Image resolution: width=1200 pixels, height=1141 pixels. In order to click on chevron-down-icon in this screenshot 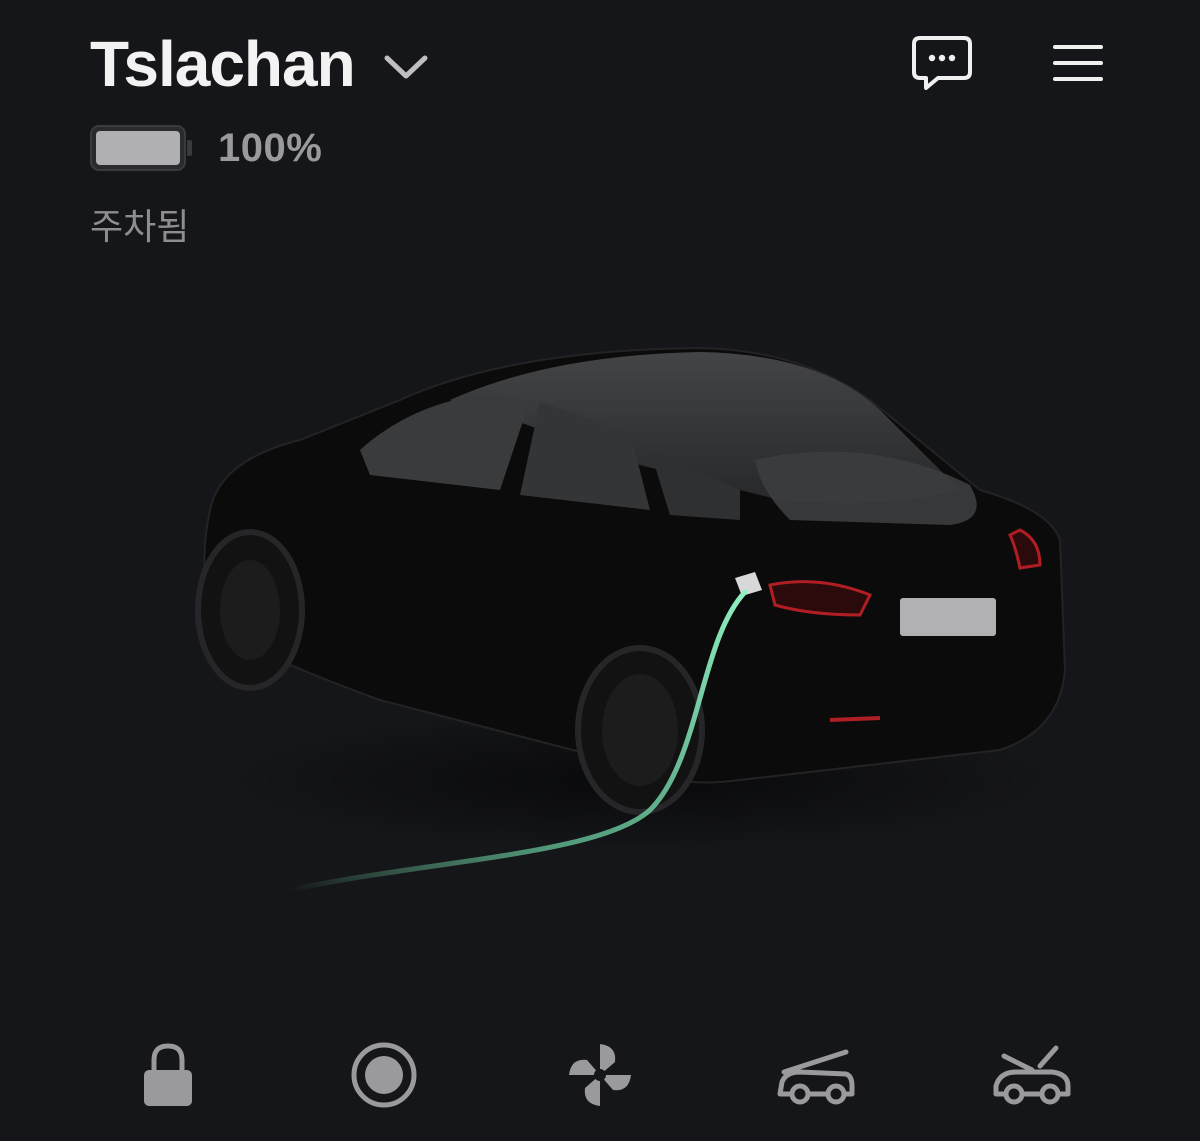, I will do `click(406, 67)`.